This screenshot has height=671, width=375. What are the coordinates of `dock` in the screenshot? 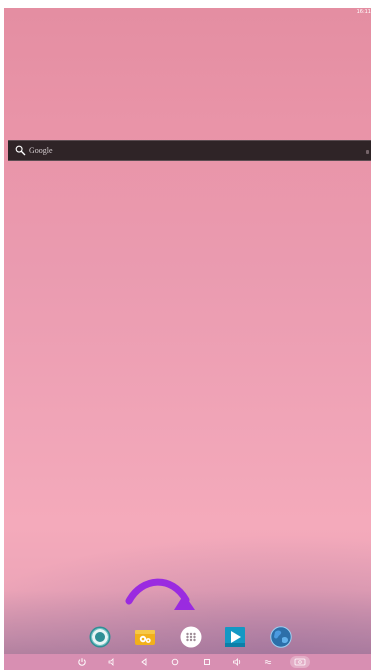 It's located at (187, 639).